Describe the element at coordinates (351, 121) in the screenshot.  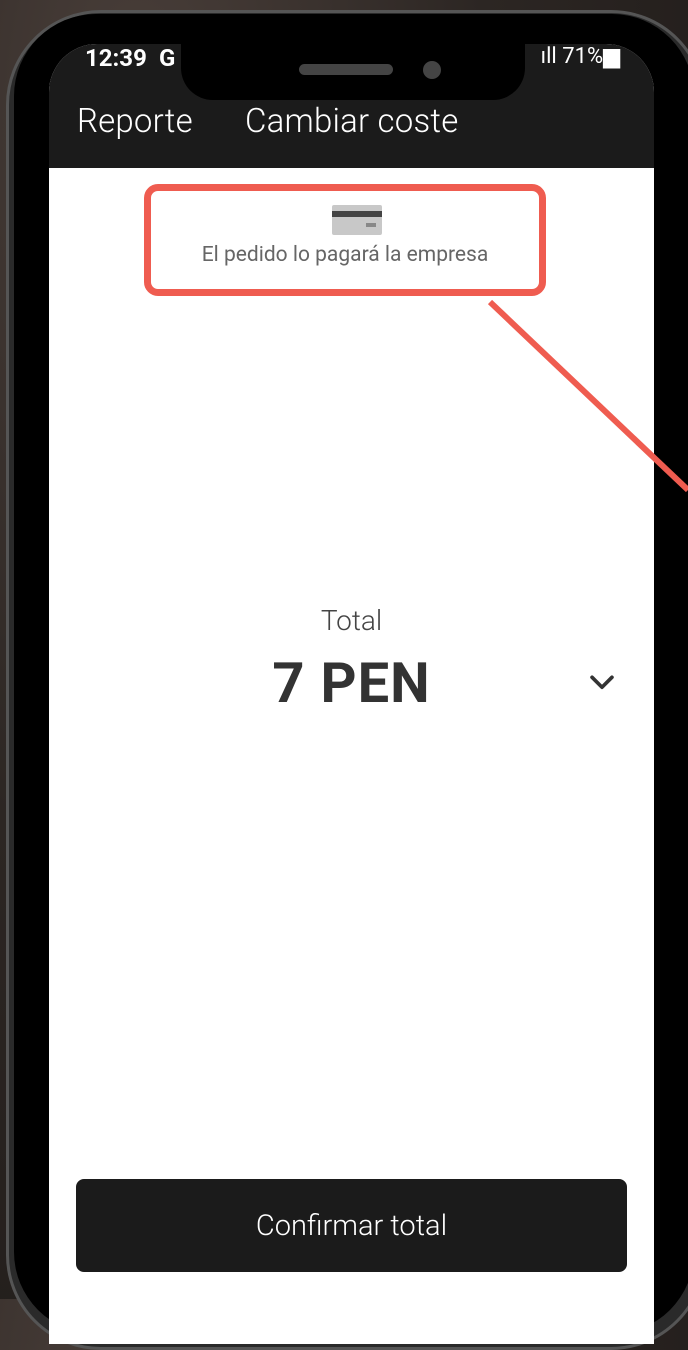
I see `change-cost-button: Cambiar coste` at that location.